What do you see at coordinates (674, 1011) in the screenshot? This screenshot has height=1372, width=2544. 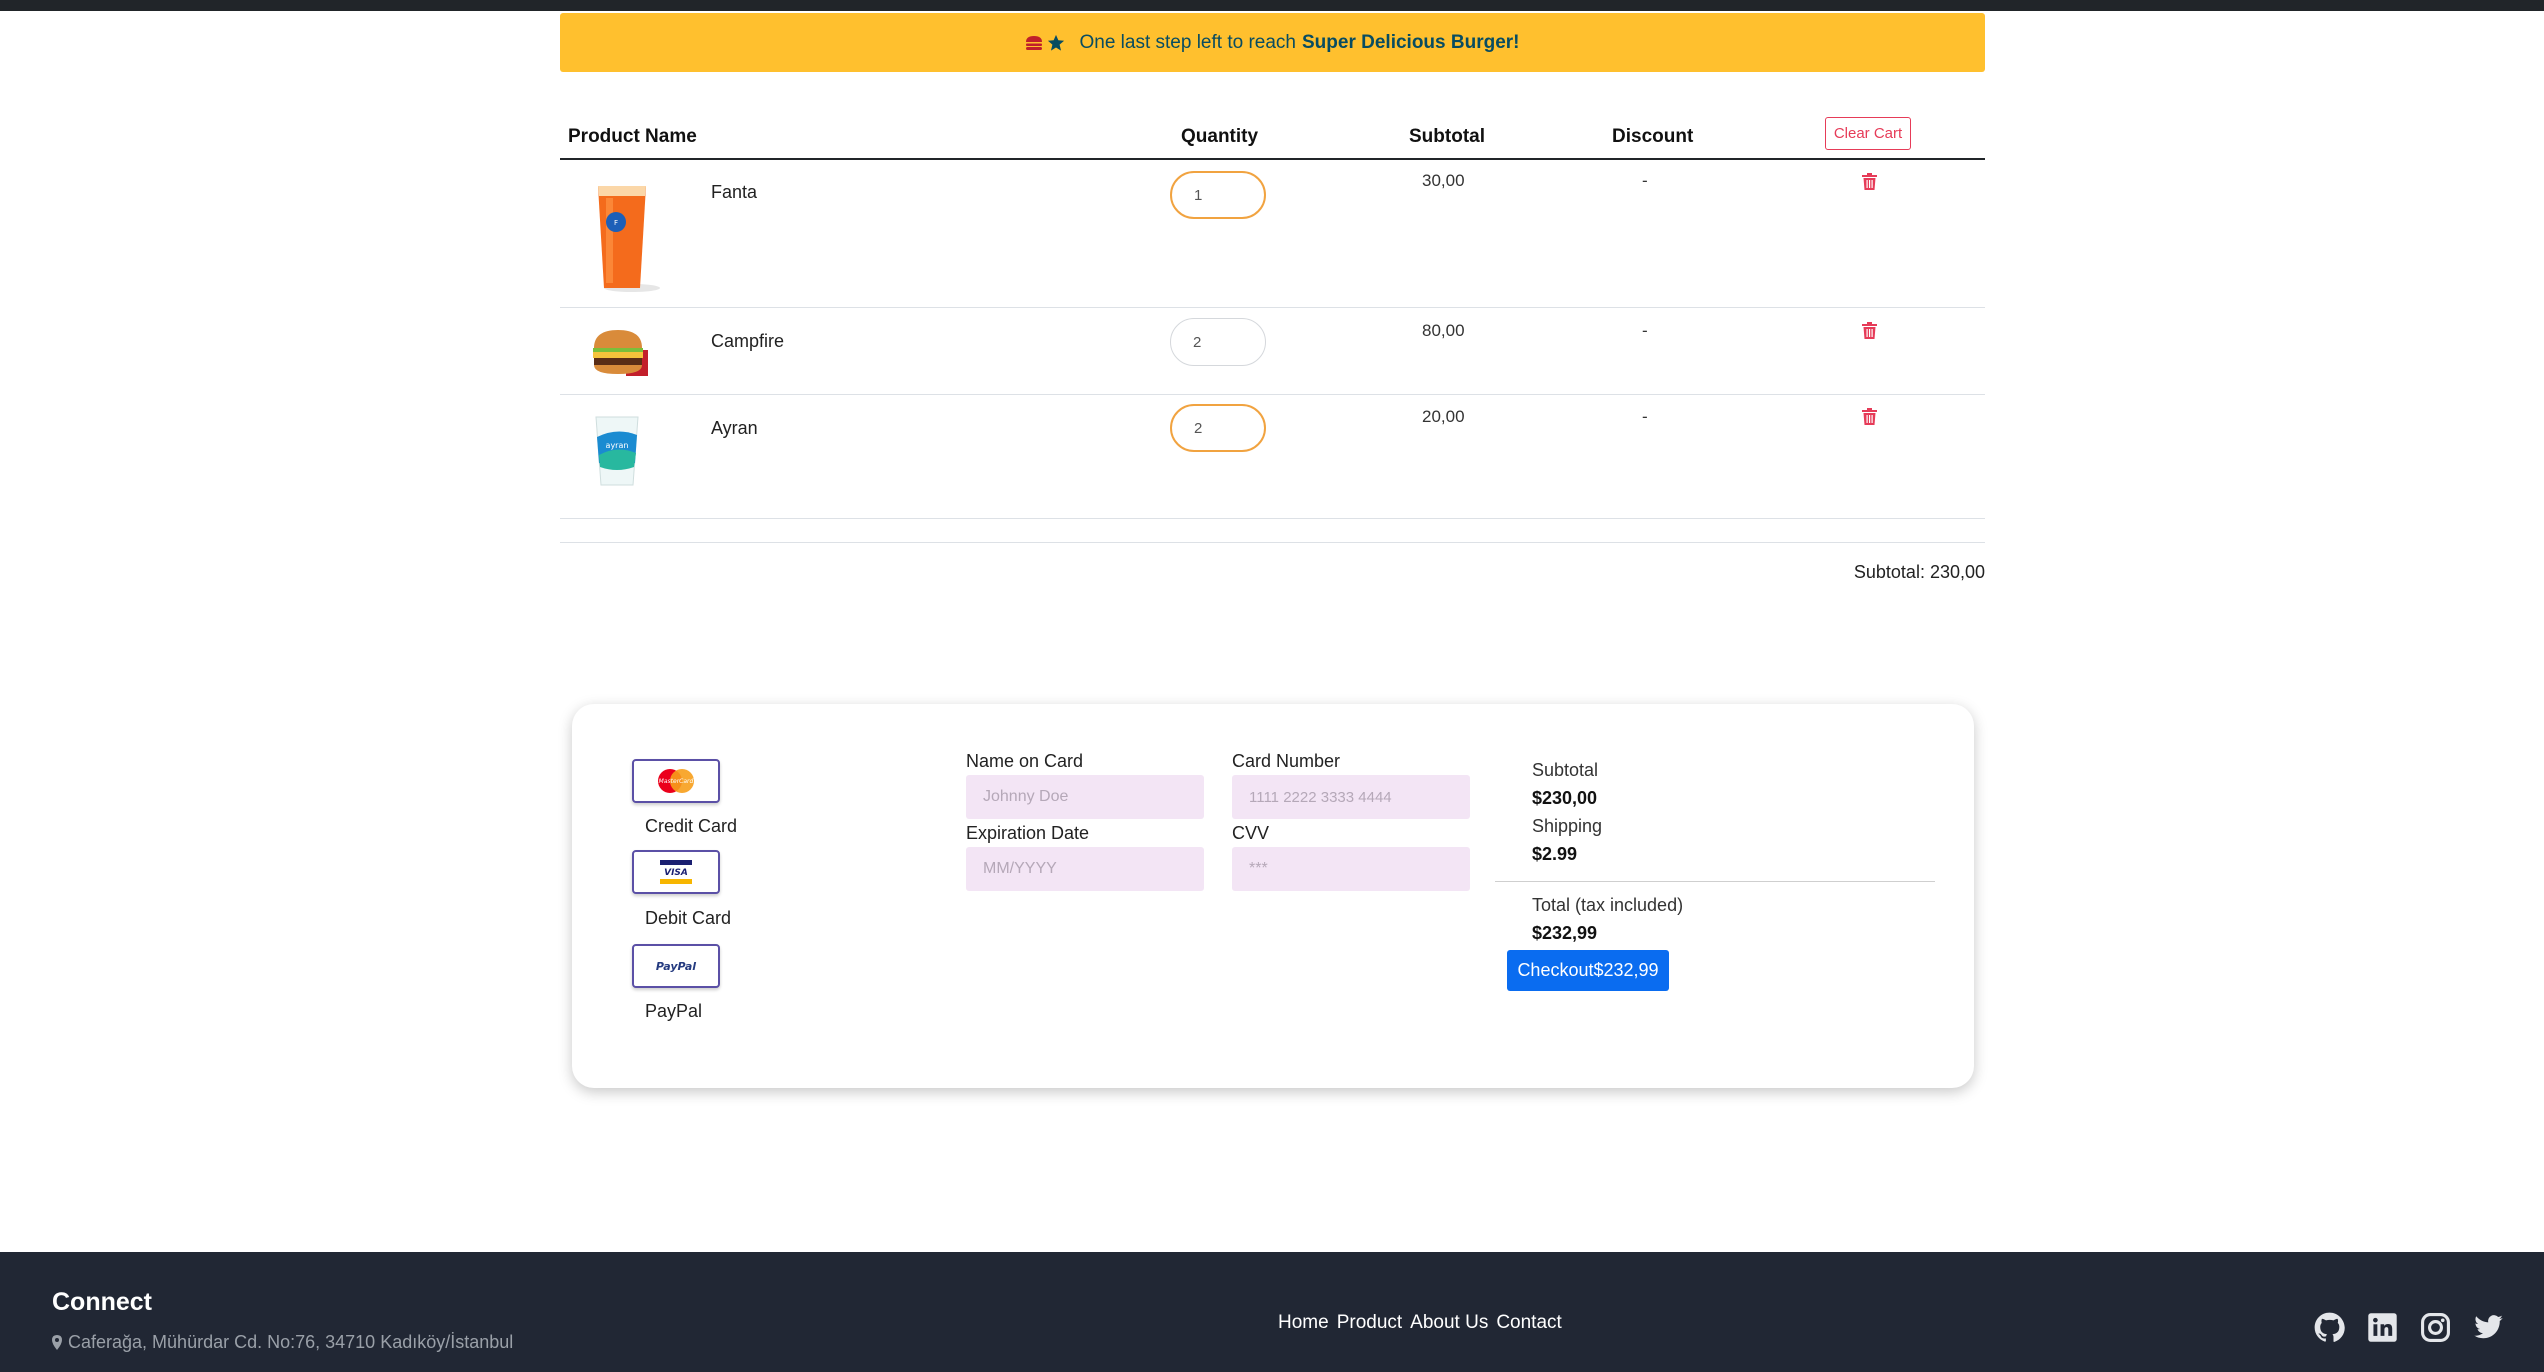 I see `paypal-label: PayPal` at bounding box center [674, 1011].